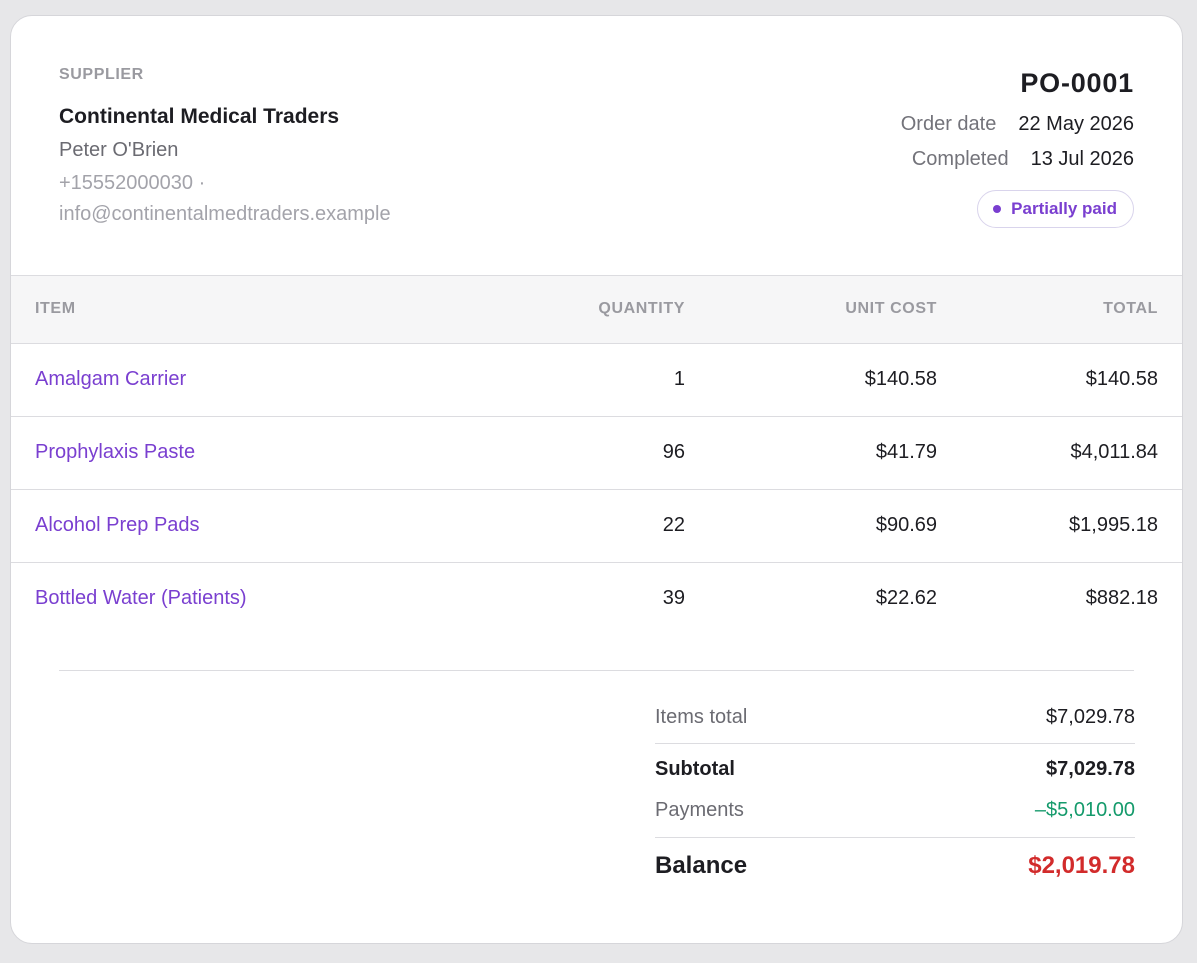  Describe the element at coordinates (199, 116) in the screenshot. I see `supplier-name: Continental Medical Traders` at that location.